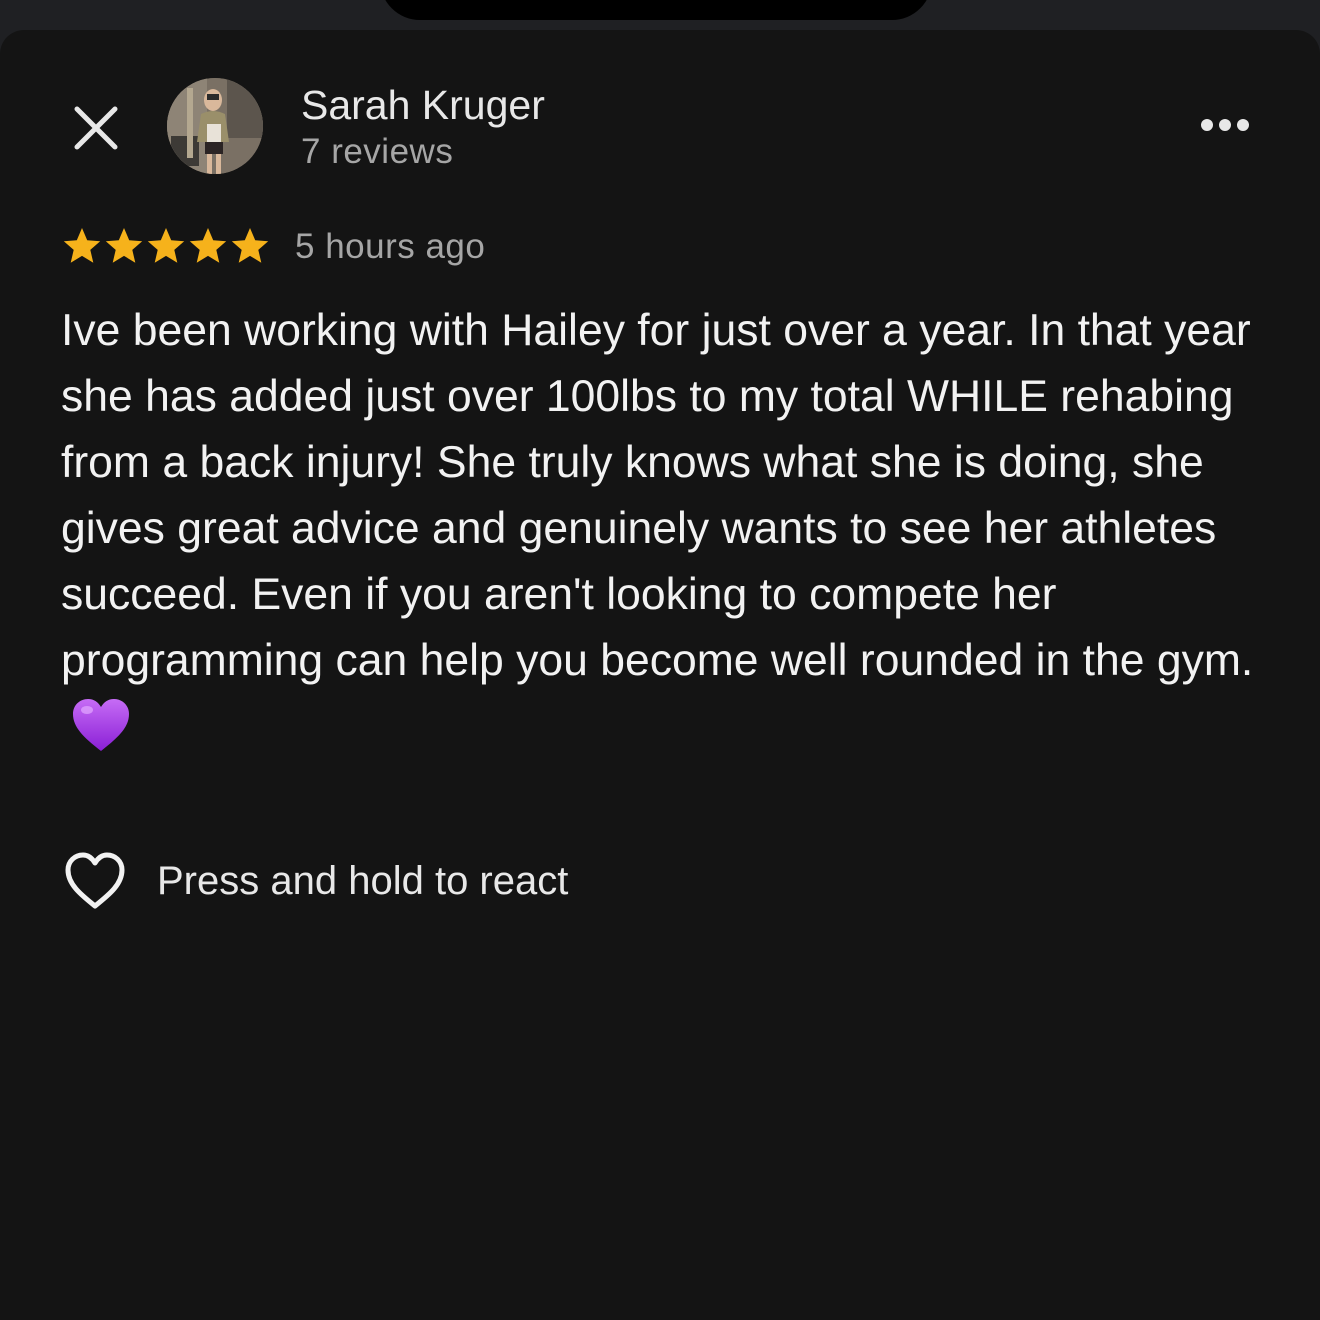 The width and height of the screenshot is (1320, 1320). I want to click on heart-outline-icon, so click(95, 880).